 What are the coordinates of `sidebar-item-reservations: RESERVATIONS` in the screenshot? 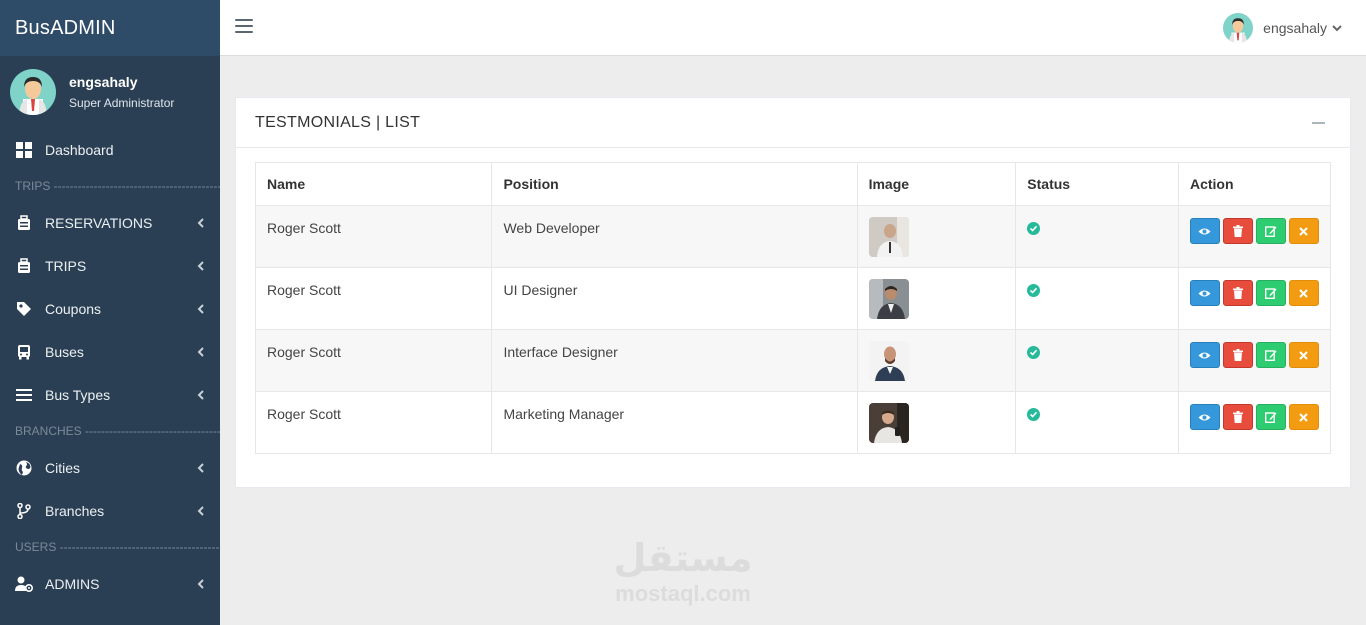 It's located at (110, 222).